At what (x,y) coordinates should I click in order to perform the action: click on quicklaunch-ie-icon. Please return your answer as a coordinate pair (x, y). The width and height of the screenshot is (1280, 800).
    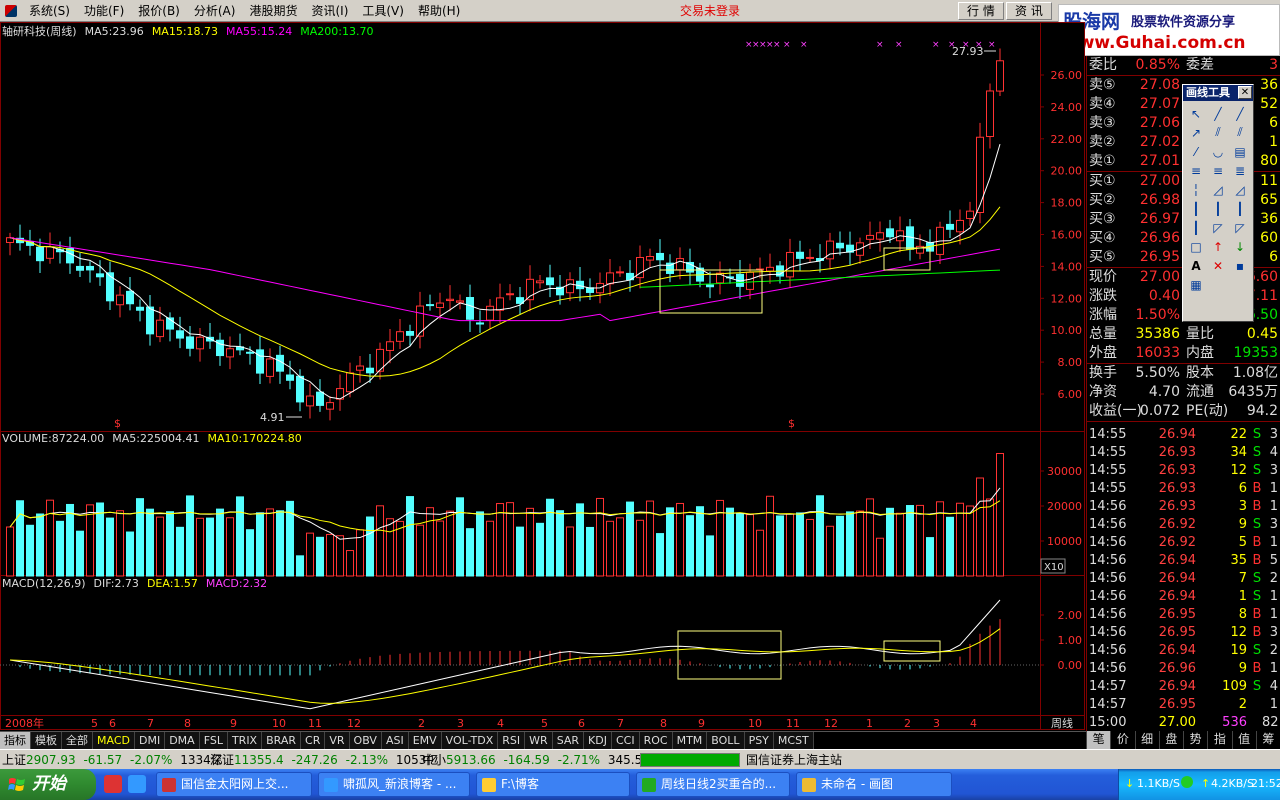
    Looking at the image, I should click on (137, 784).